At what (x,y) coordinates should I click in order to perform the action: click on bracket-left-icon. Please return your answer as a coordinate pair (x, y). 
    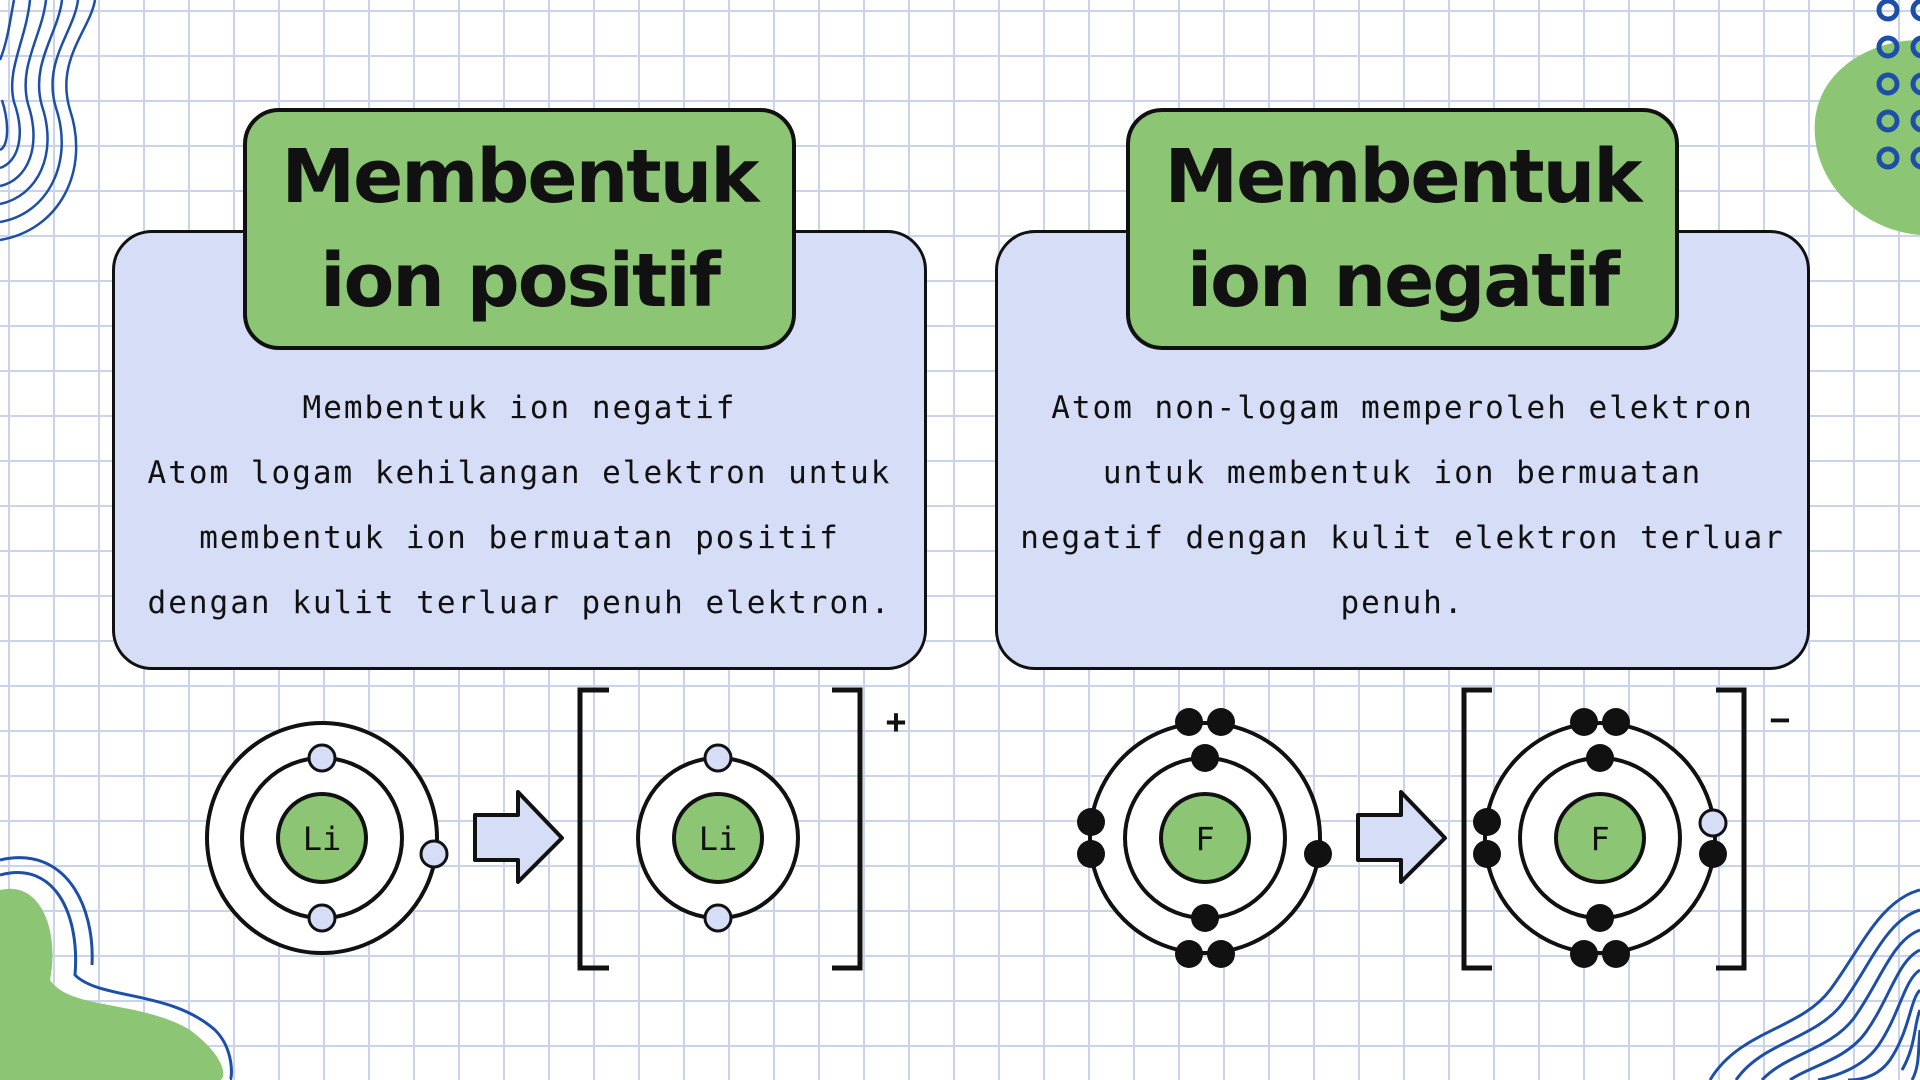
    Looking at the image, I should click on (593, 829).